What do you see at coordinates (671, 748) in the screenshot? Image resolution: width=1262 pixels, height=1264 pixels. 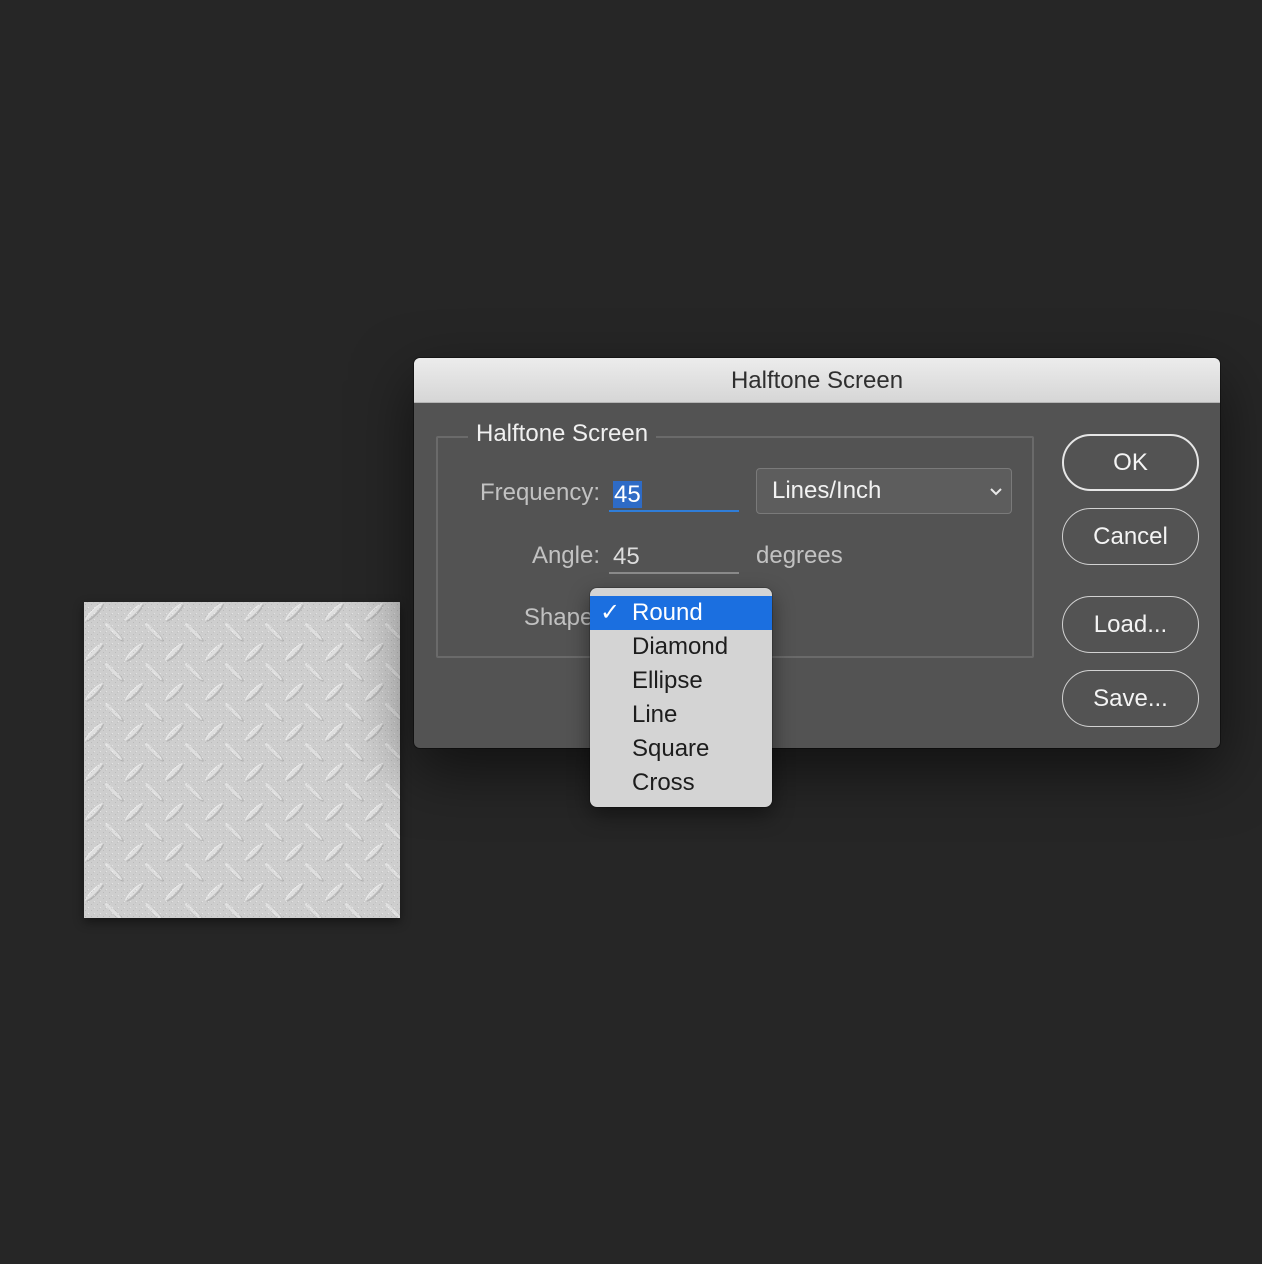 I see `menu-item-label: Square` at bounding box center [671, 748].